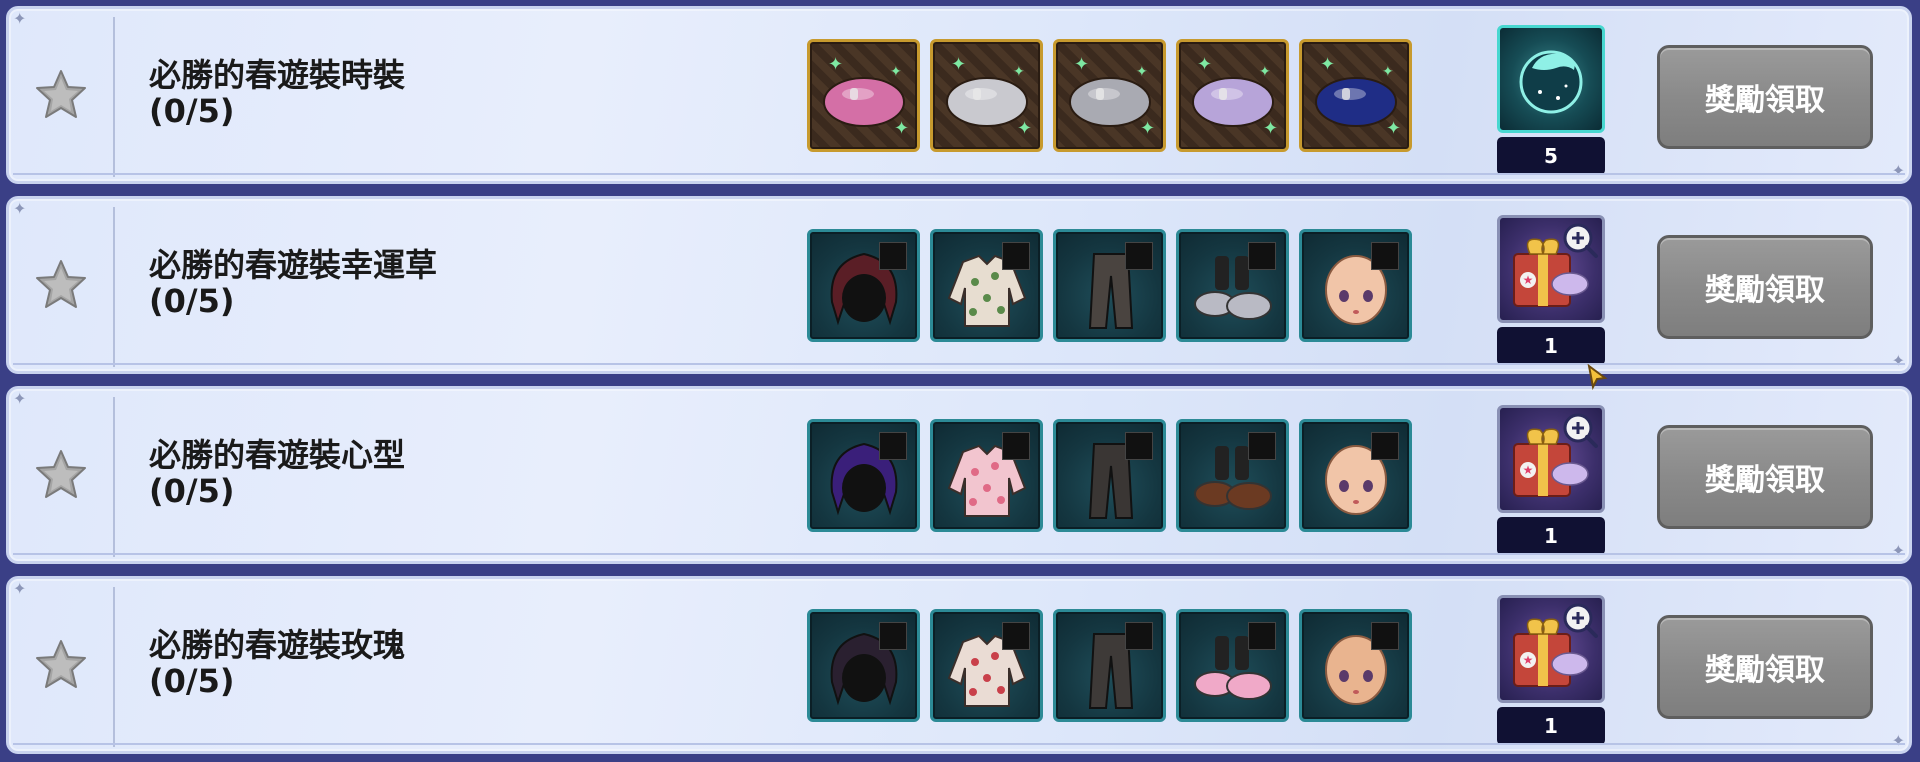 The image size is (1920, 762). I want to click on achievement-title: 必勝的春遊裝心型, so click(277, 455).